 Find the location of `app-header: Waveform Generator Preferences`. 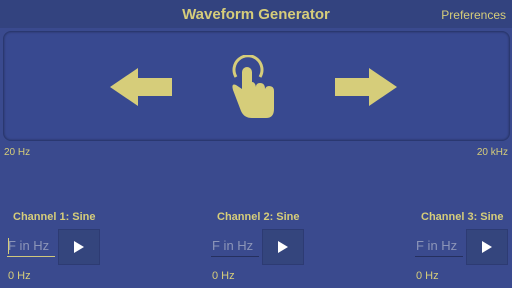

app-header: Waveform Generator Preferences is located at coordinates (256, 14).